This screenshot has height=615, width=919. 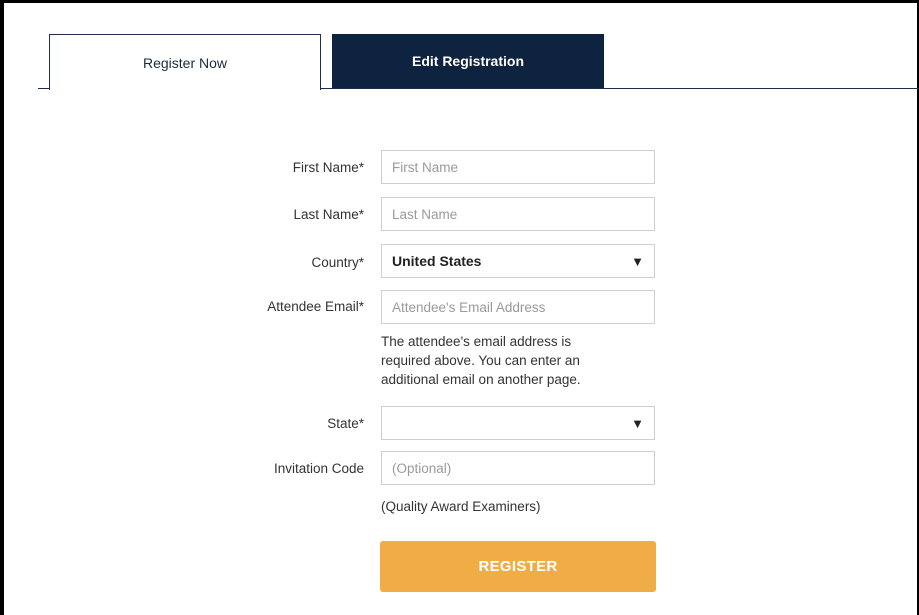 I want to click on attendee-email-label: Attendee Email*, so click(x=315, y=306).